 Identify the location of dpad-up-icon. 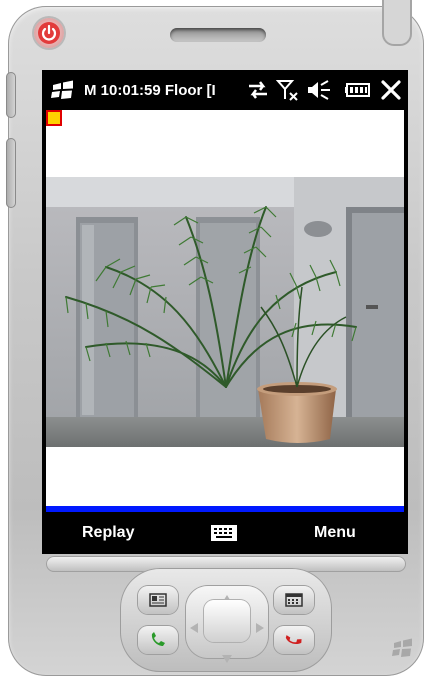
(227, 595).